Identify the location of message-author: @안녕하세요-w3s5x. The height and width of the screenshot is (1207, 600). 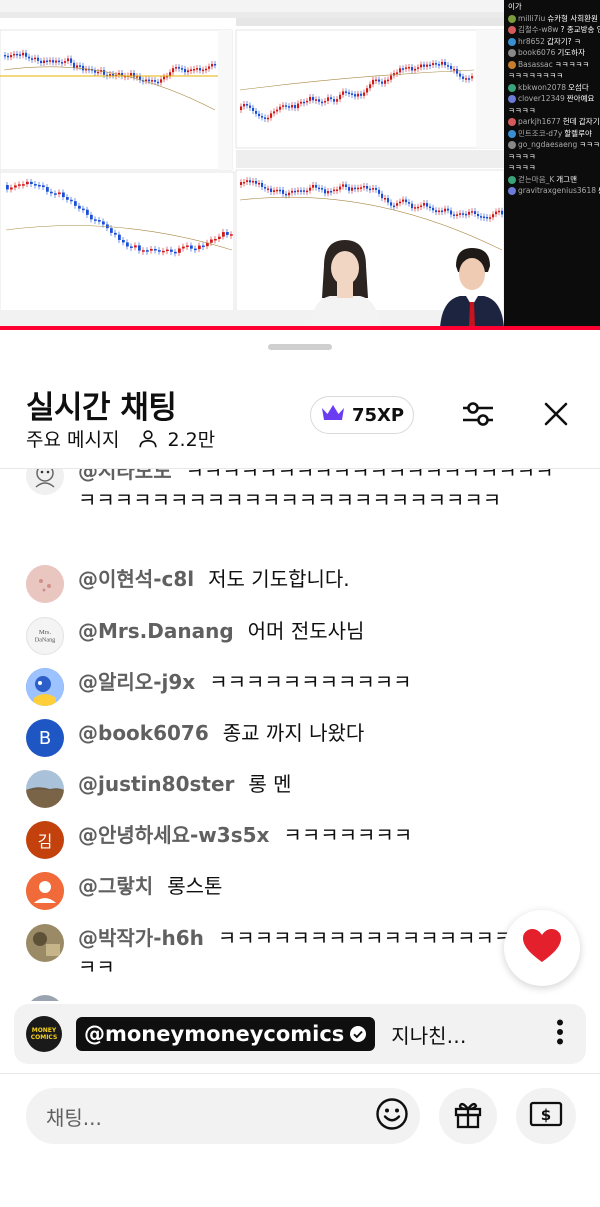
(173, 835).